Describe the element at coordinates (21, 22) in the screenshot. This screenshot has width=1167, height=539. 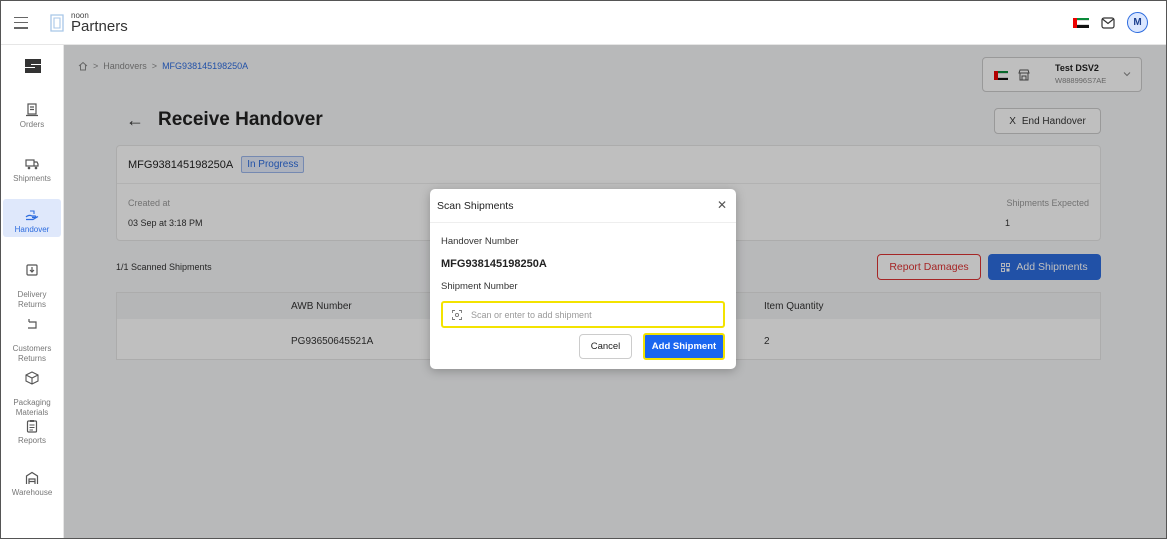
I see `menu-icon` at that location.